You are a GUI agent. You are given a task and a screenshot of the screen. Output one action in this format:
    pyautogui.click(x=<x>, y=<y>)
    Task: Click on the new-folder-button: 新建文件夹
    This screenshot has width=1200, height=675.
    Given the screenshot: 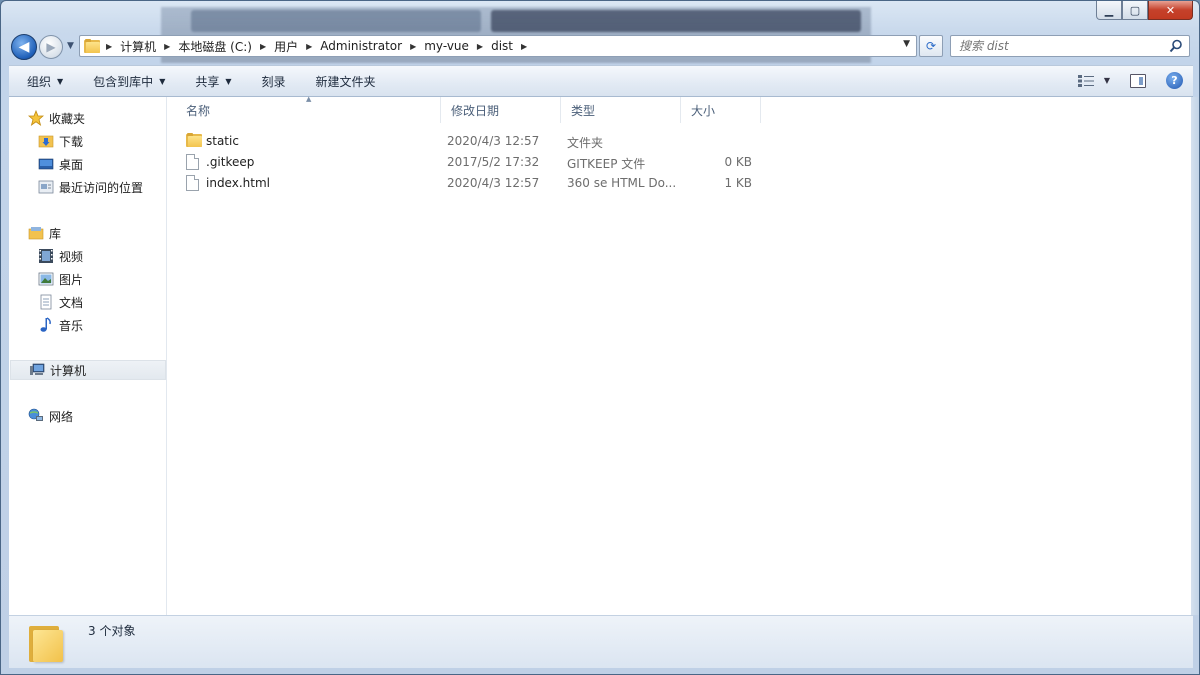 What is the action you would take?
    pyautogui.click(x=343, y=81)
    